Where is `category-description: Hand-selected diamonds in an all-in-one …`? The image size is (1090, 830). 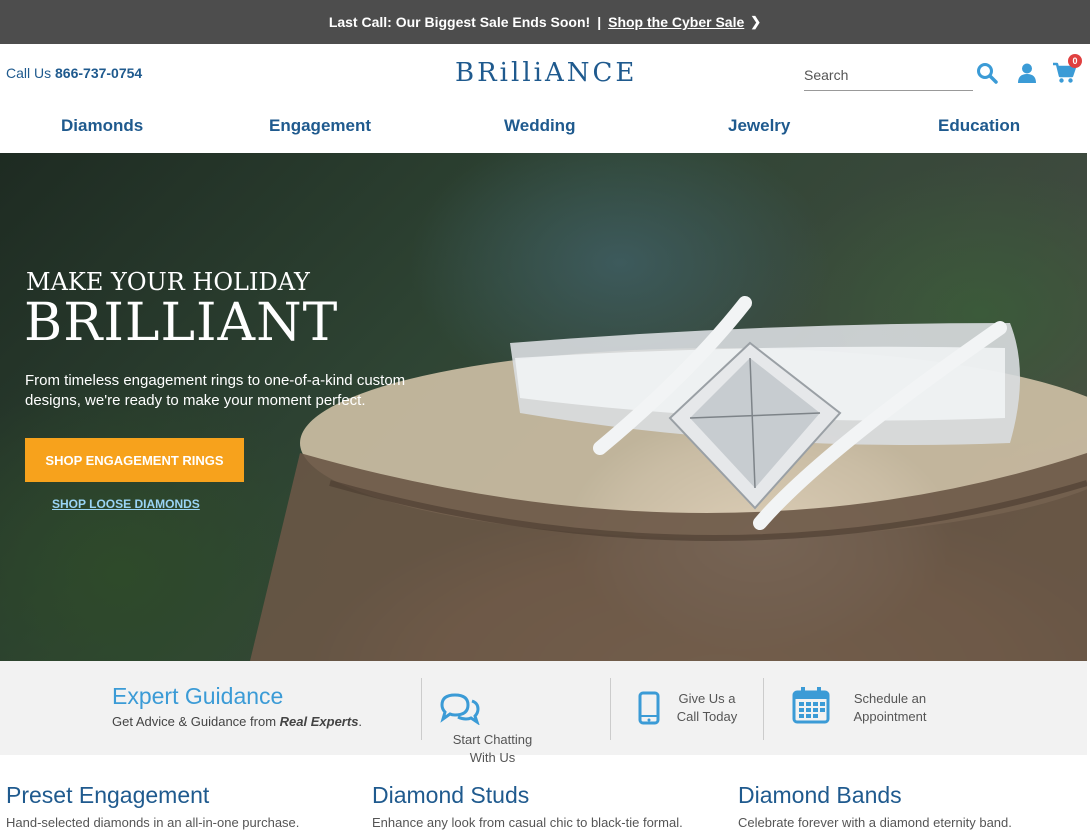
category-description: Hand-selected diamonds in an all-in-one … is located at coordinates (153, 822).